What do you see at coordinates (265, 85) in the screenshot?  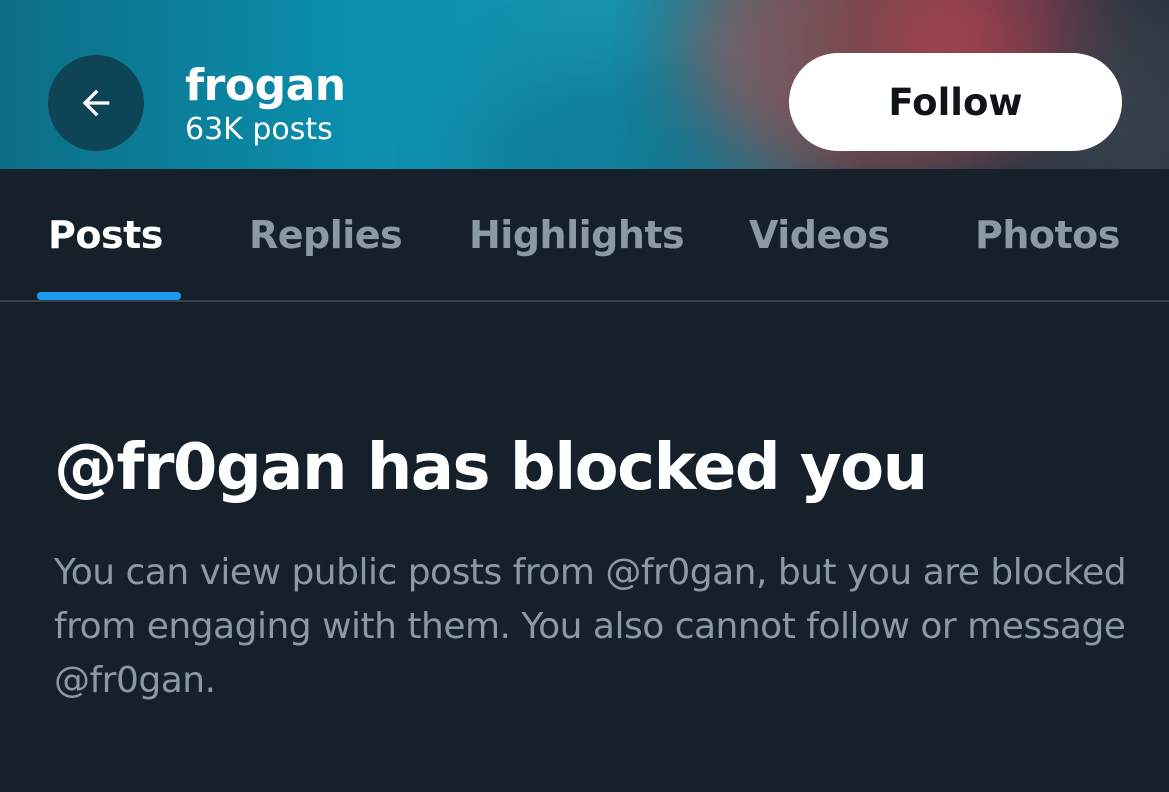 I see `profile-name: frogan` at bounding box center [265, 85].